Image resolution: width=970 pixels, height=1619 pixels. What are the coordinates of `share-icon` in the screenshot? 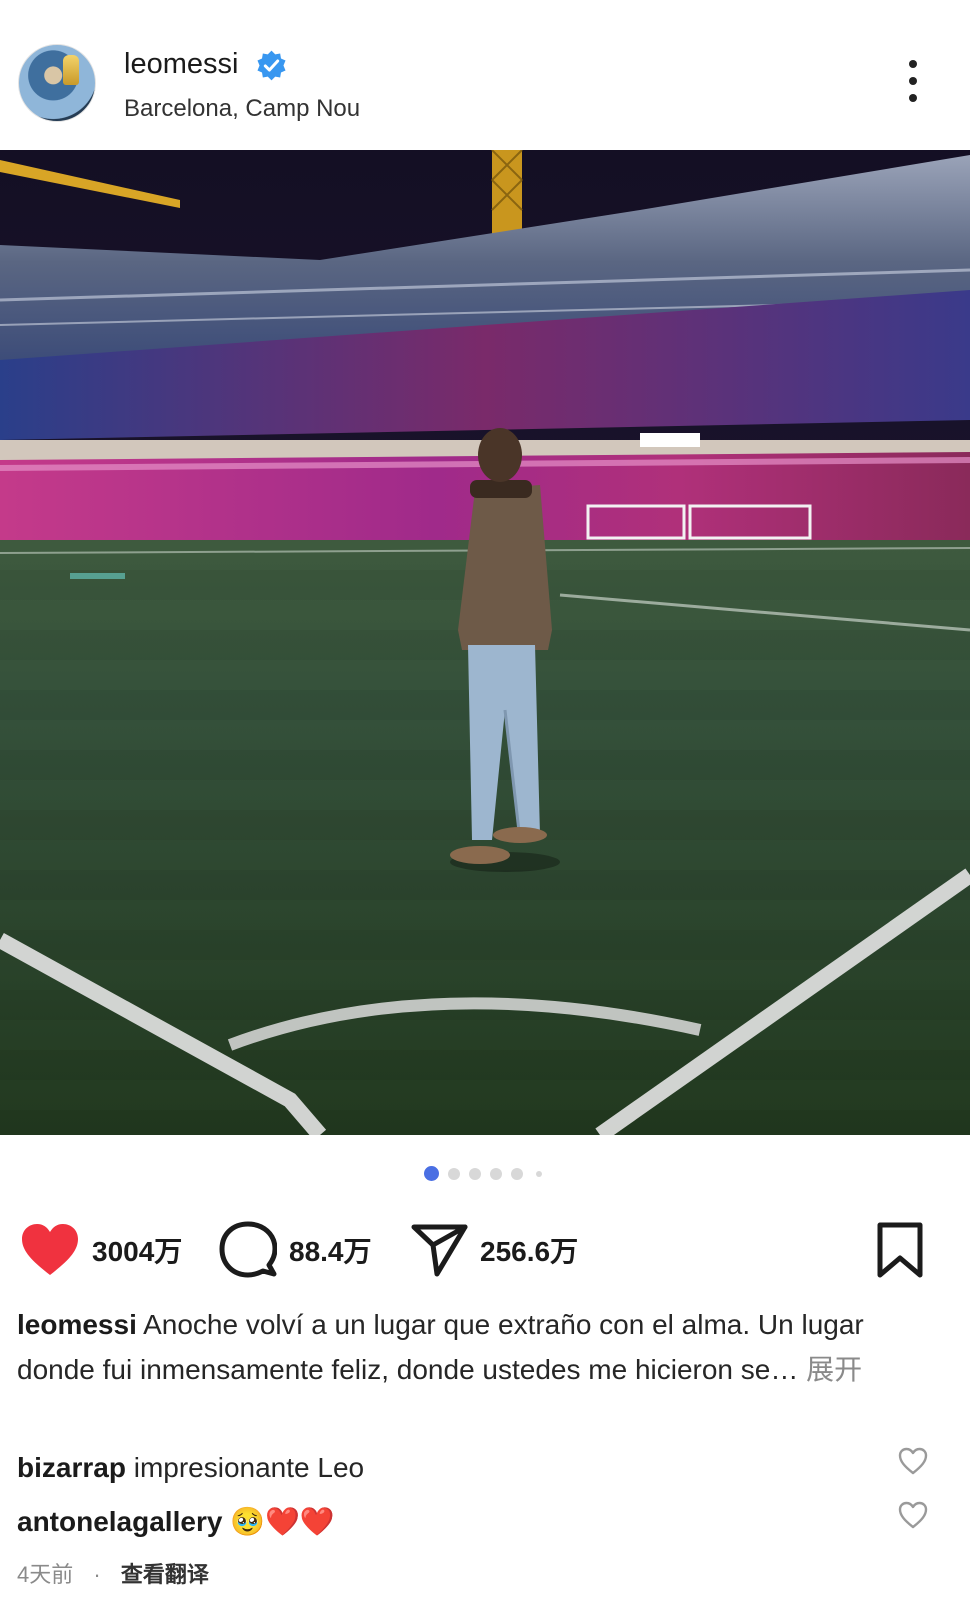 It's located at (439, 1250).